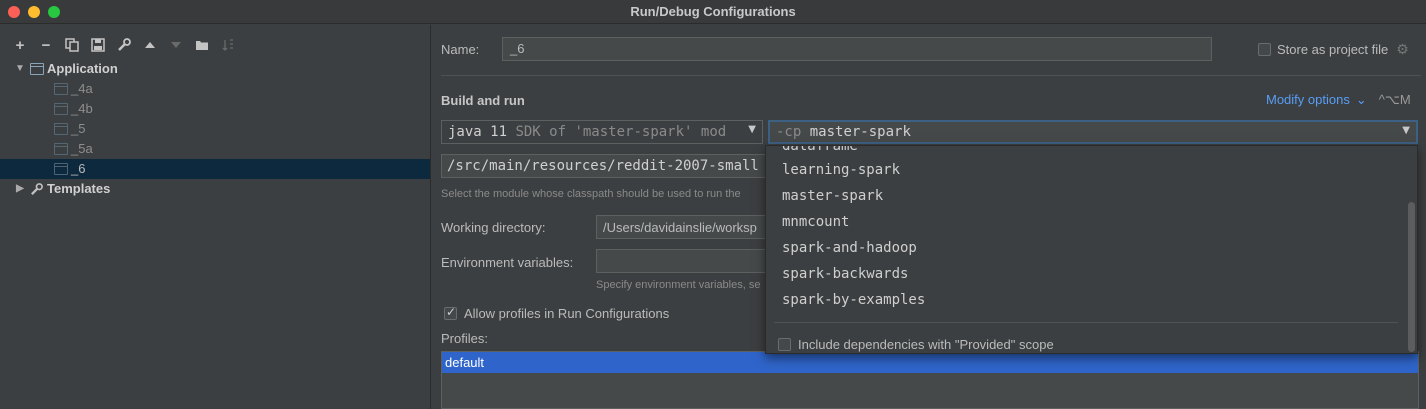 This screenshot has width=1426, height=409. Describe the element at coordinates (860, 132) in the screenshot. I see `cp-value: master-spark` at that location.